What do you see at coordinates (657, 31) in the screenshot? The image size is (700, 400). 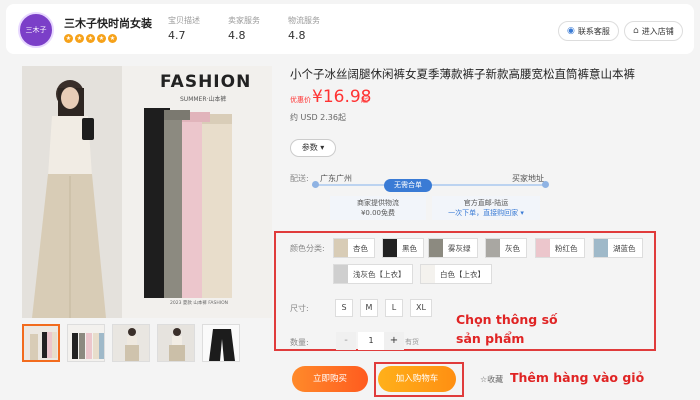 I see `enter-shop-label: 进入店铺` at bounding box center [657, 31].